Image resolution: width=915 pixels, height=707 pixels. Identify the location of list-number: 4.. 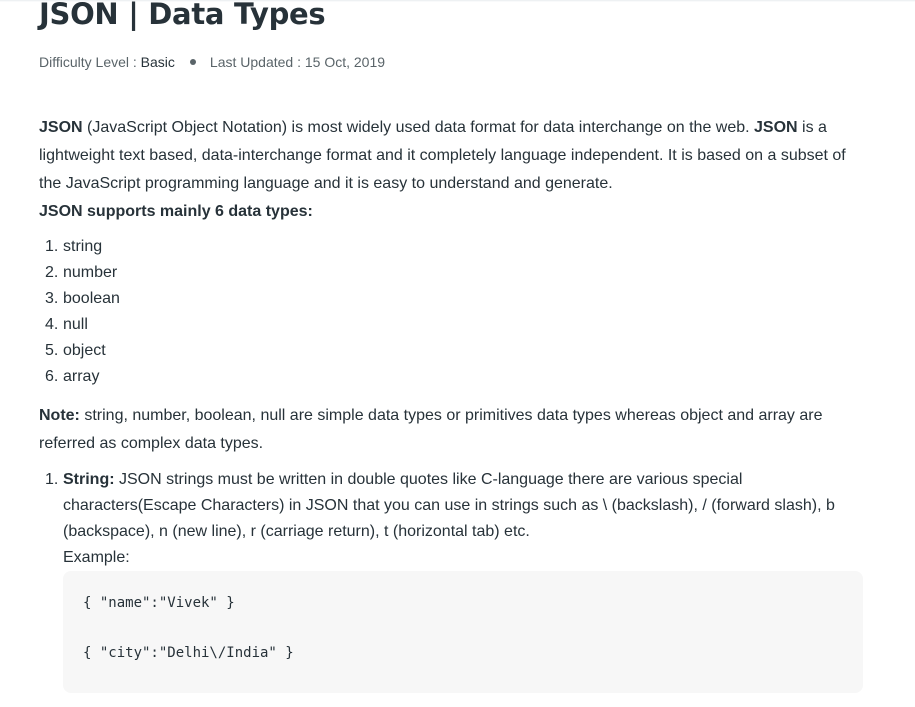
(52, 324).